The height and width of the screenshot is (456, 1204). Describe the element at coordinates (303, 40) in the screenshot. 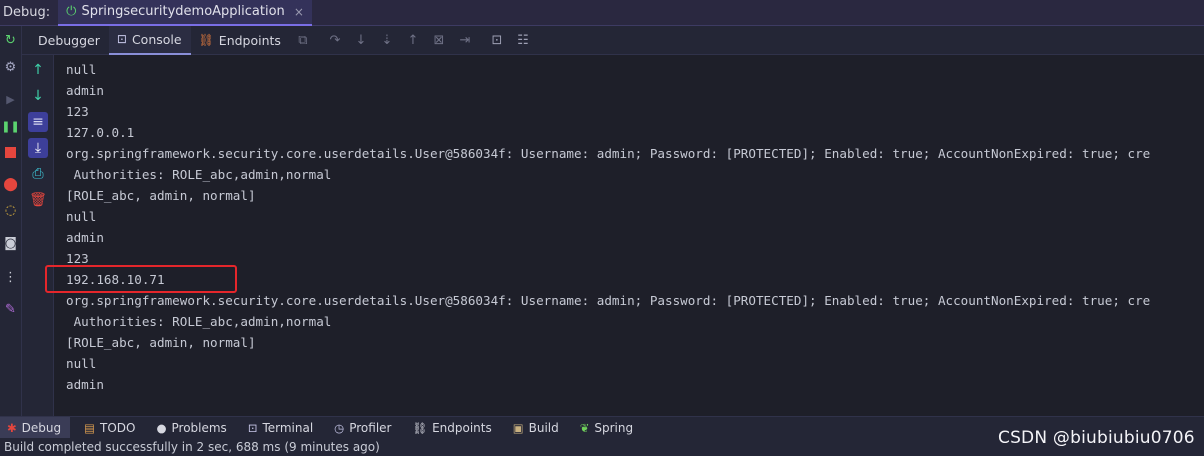

I see `restore-layout-icon: ⧉` at that location.